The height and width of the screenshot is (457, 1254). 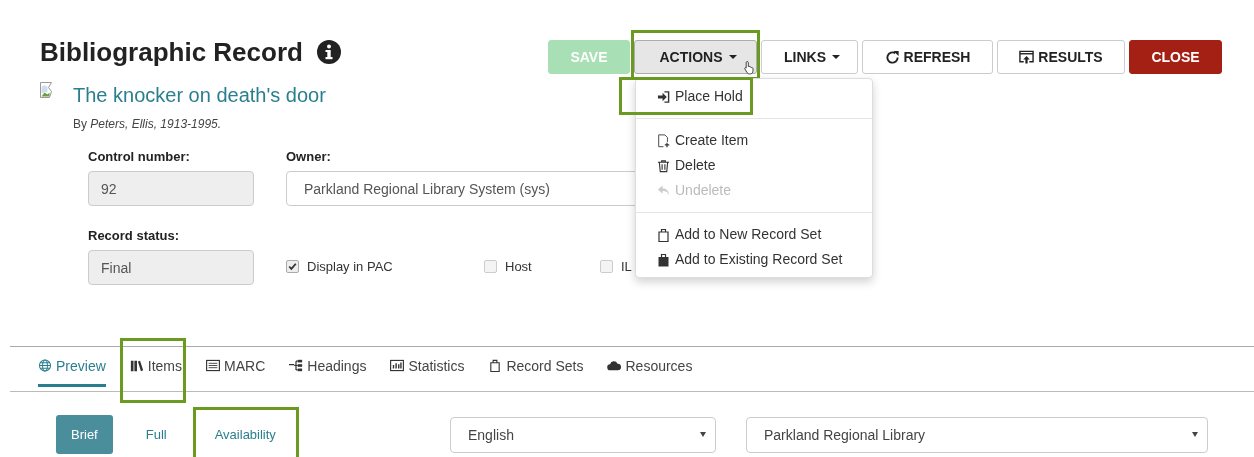 What do you see at coordinates (45, 365) in the screenshot?
I see `globe-icon` at bounding box center [45, 365].